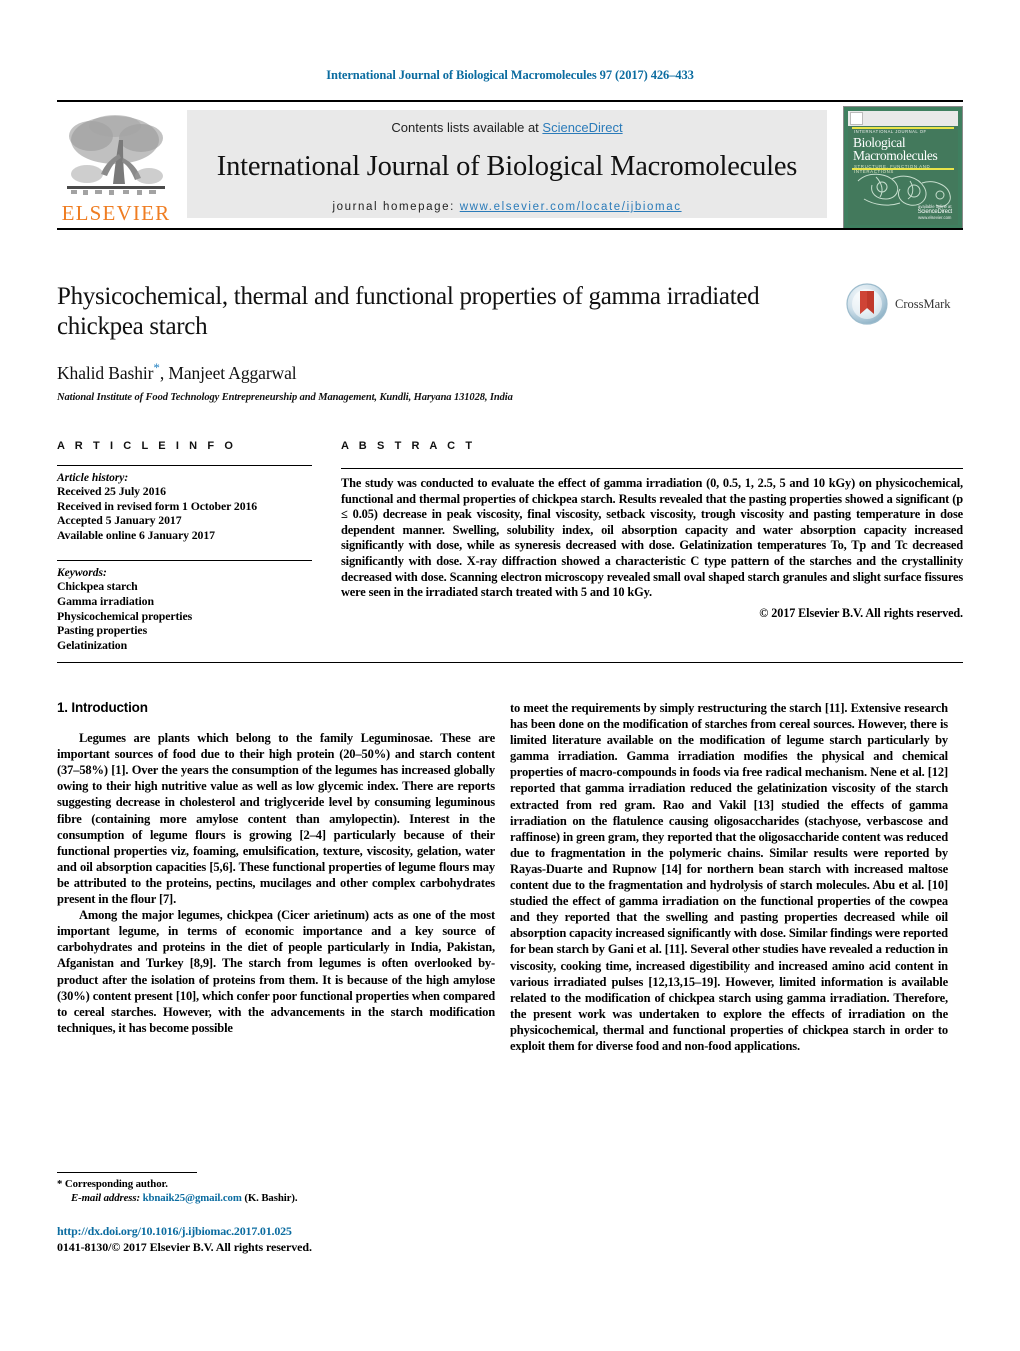  I want to click on article-info-heading: A R T I C L E I N F O, so click(147, 446).